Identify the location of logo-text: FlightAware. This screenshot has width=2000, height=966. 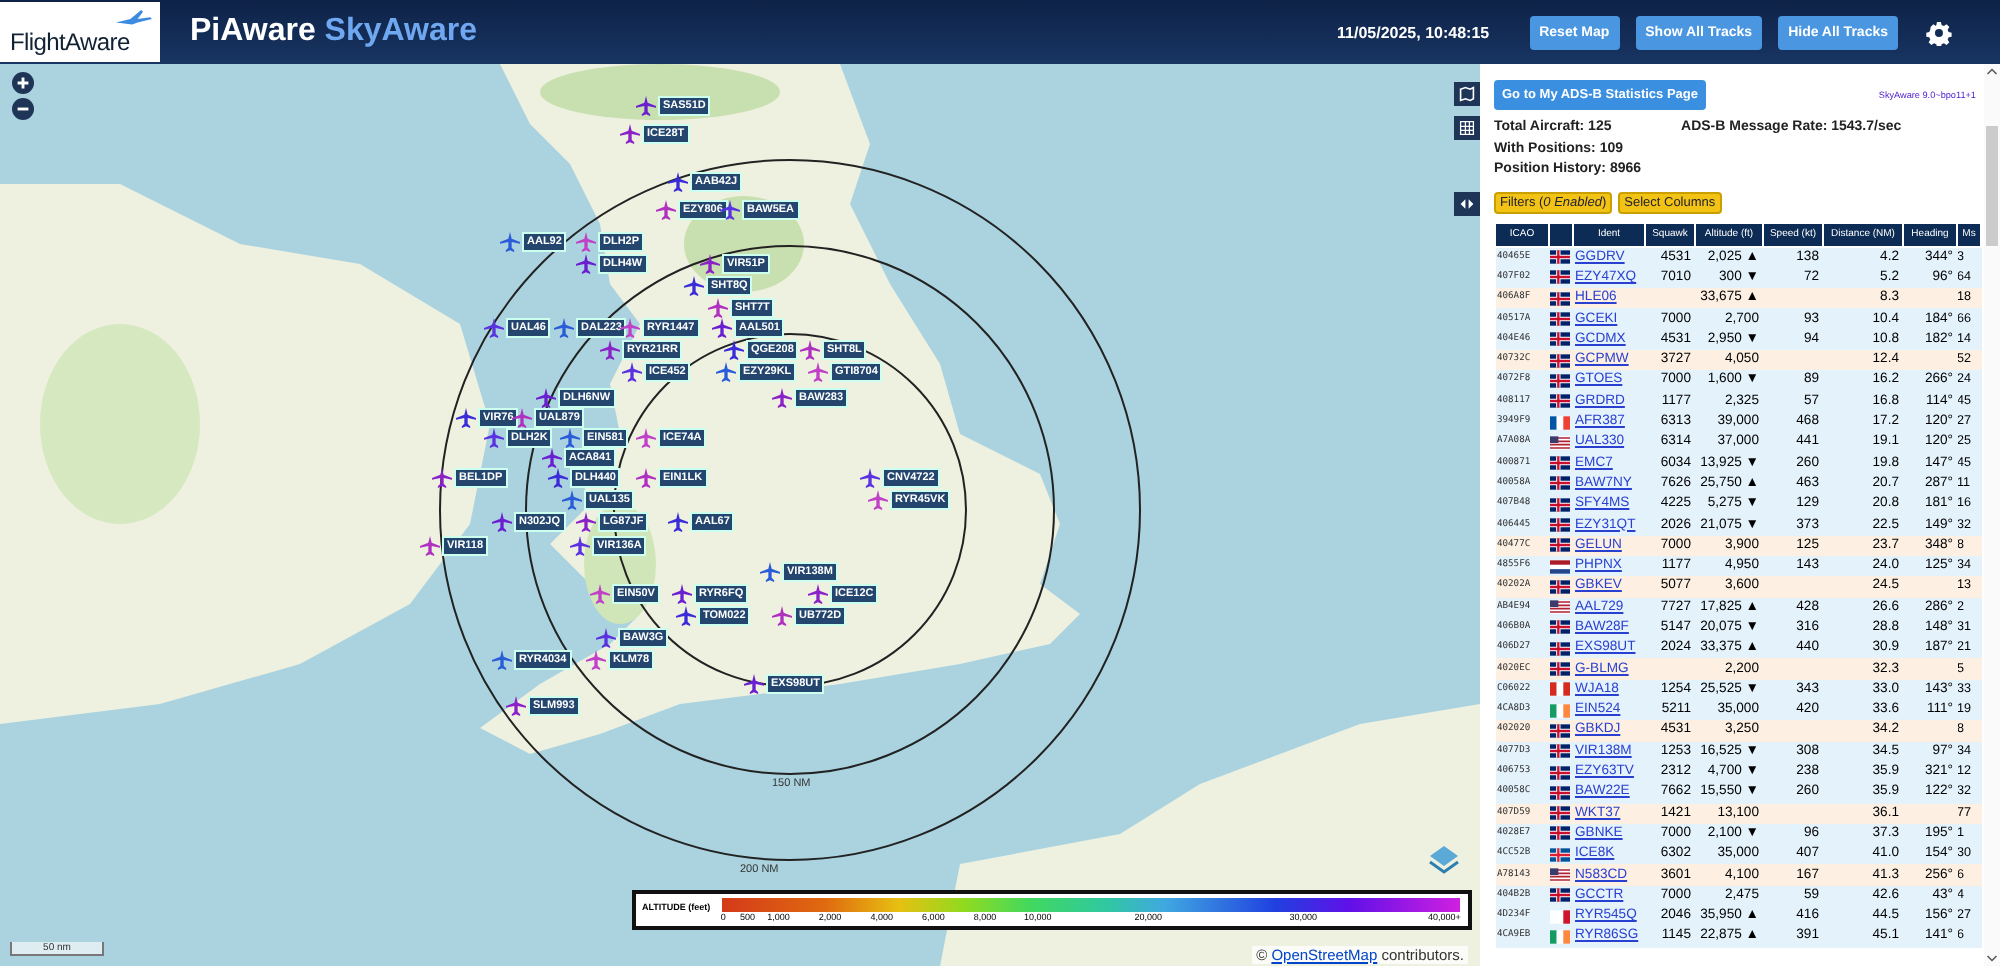
(70, 42).